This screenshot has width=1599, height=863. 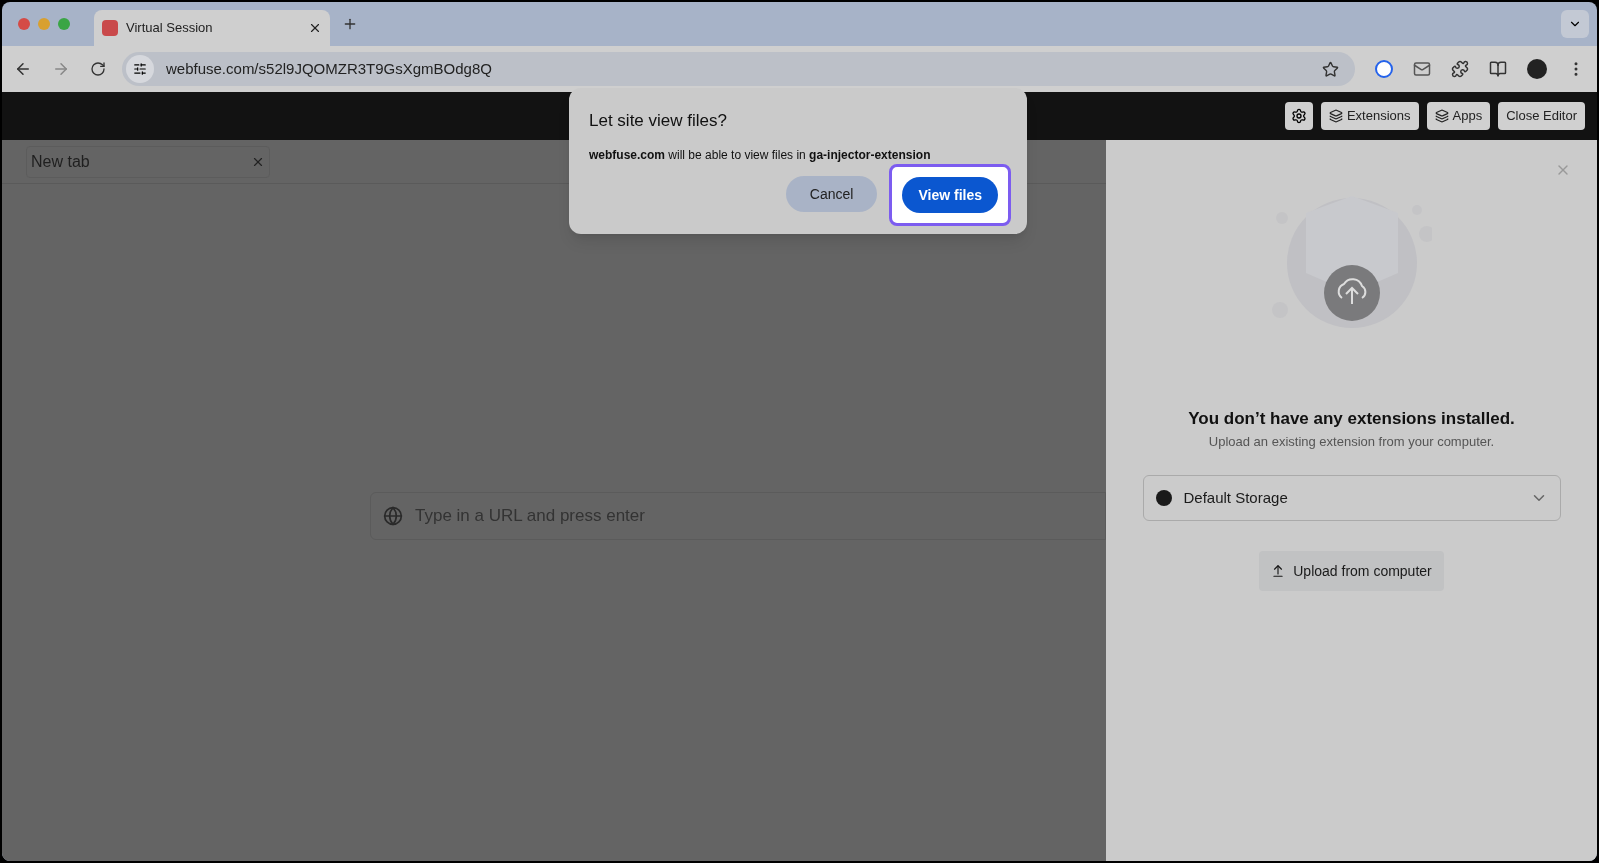 I want to click on new-tab-icon, so click(x=350, y=24).